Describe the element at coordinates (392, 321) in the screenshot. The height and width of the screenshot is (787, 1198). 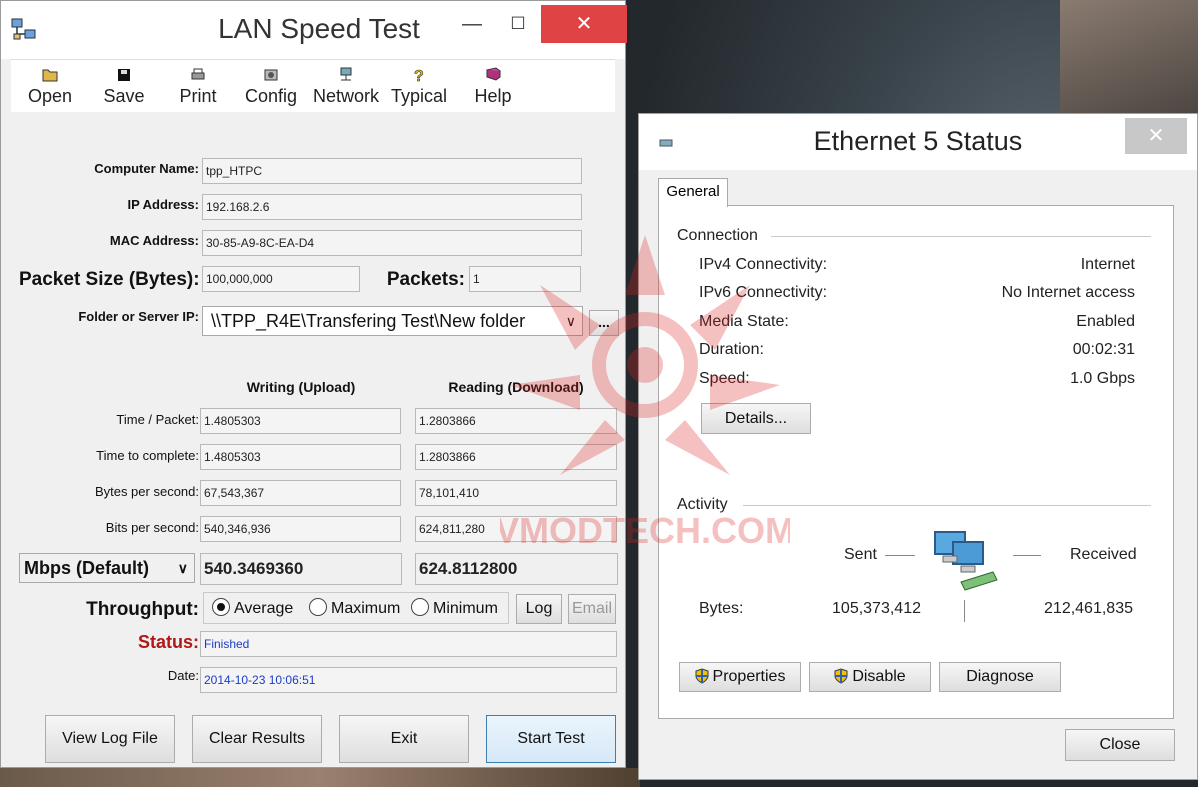
I see `folder-select: \\TPP_R4E\Transfering Test\New folder ∨` at that location.